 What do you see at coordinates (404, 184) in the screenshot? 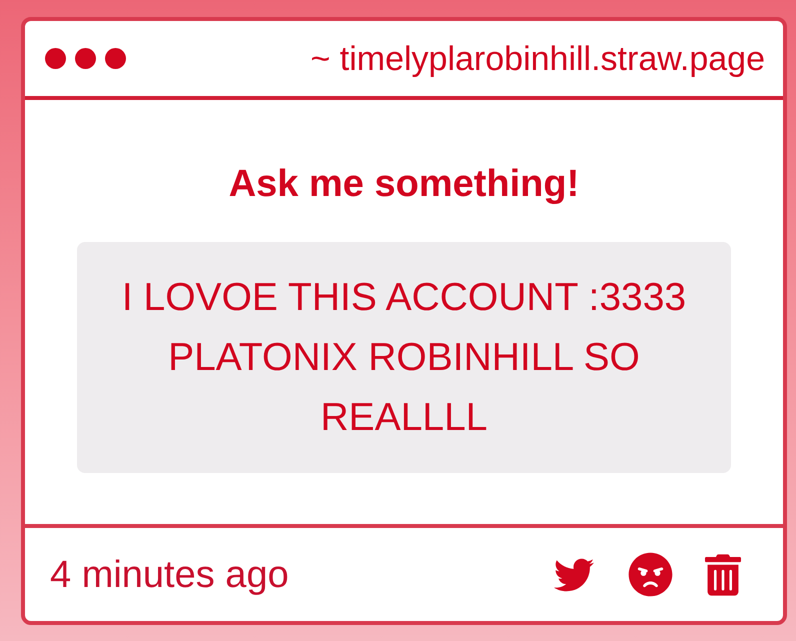
I see `prompt-title: Ask me something!` at bounding box center [404, 184].